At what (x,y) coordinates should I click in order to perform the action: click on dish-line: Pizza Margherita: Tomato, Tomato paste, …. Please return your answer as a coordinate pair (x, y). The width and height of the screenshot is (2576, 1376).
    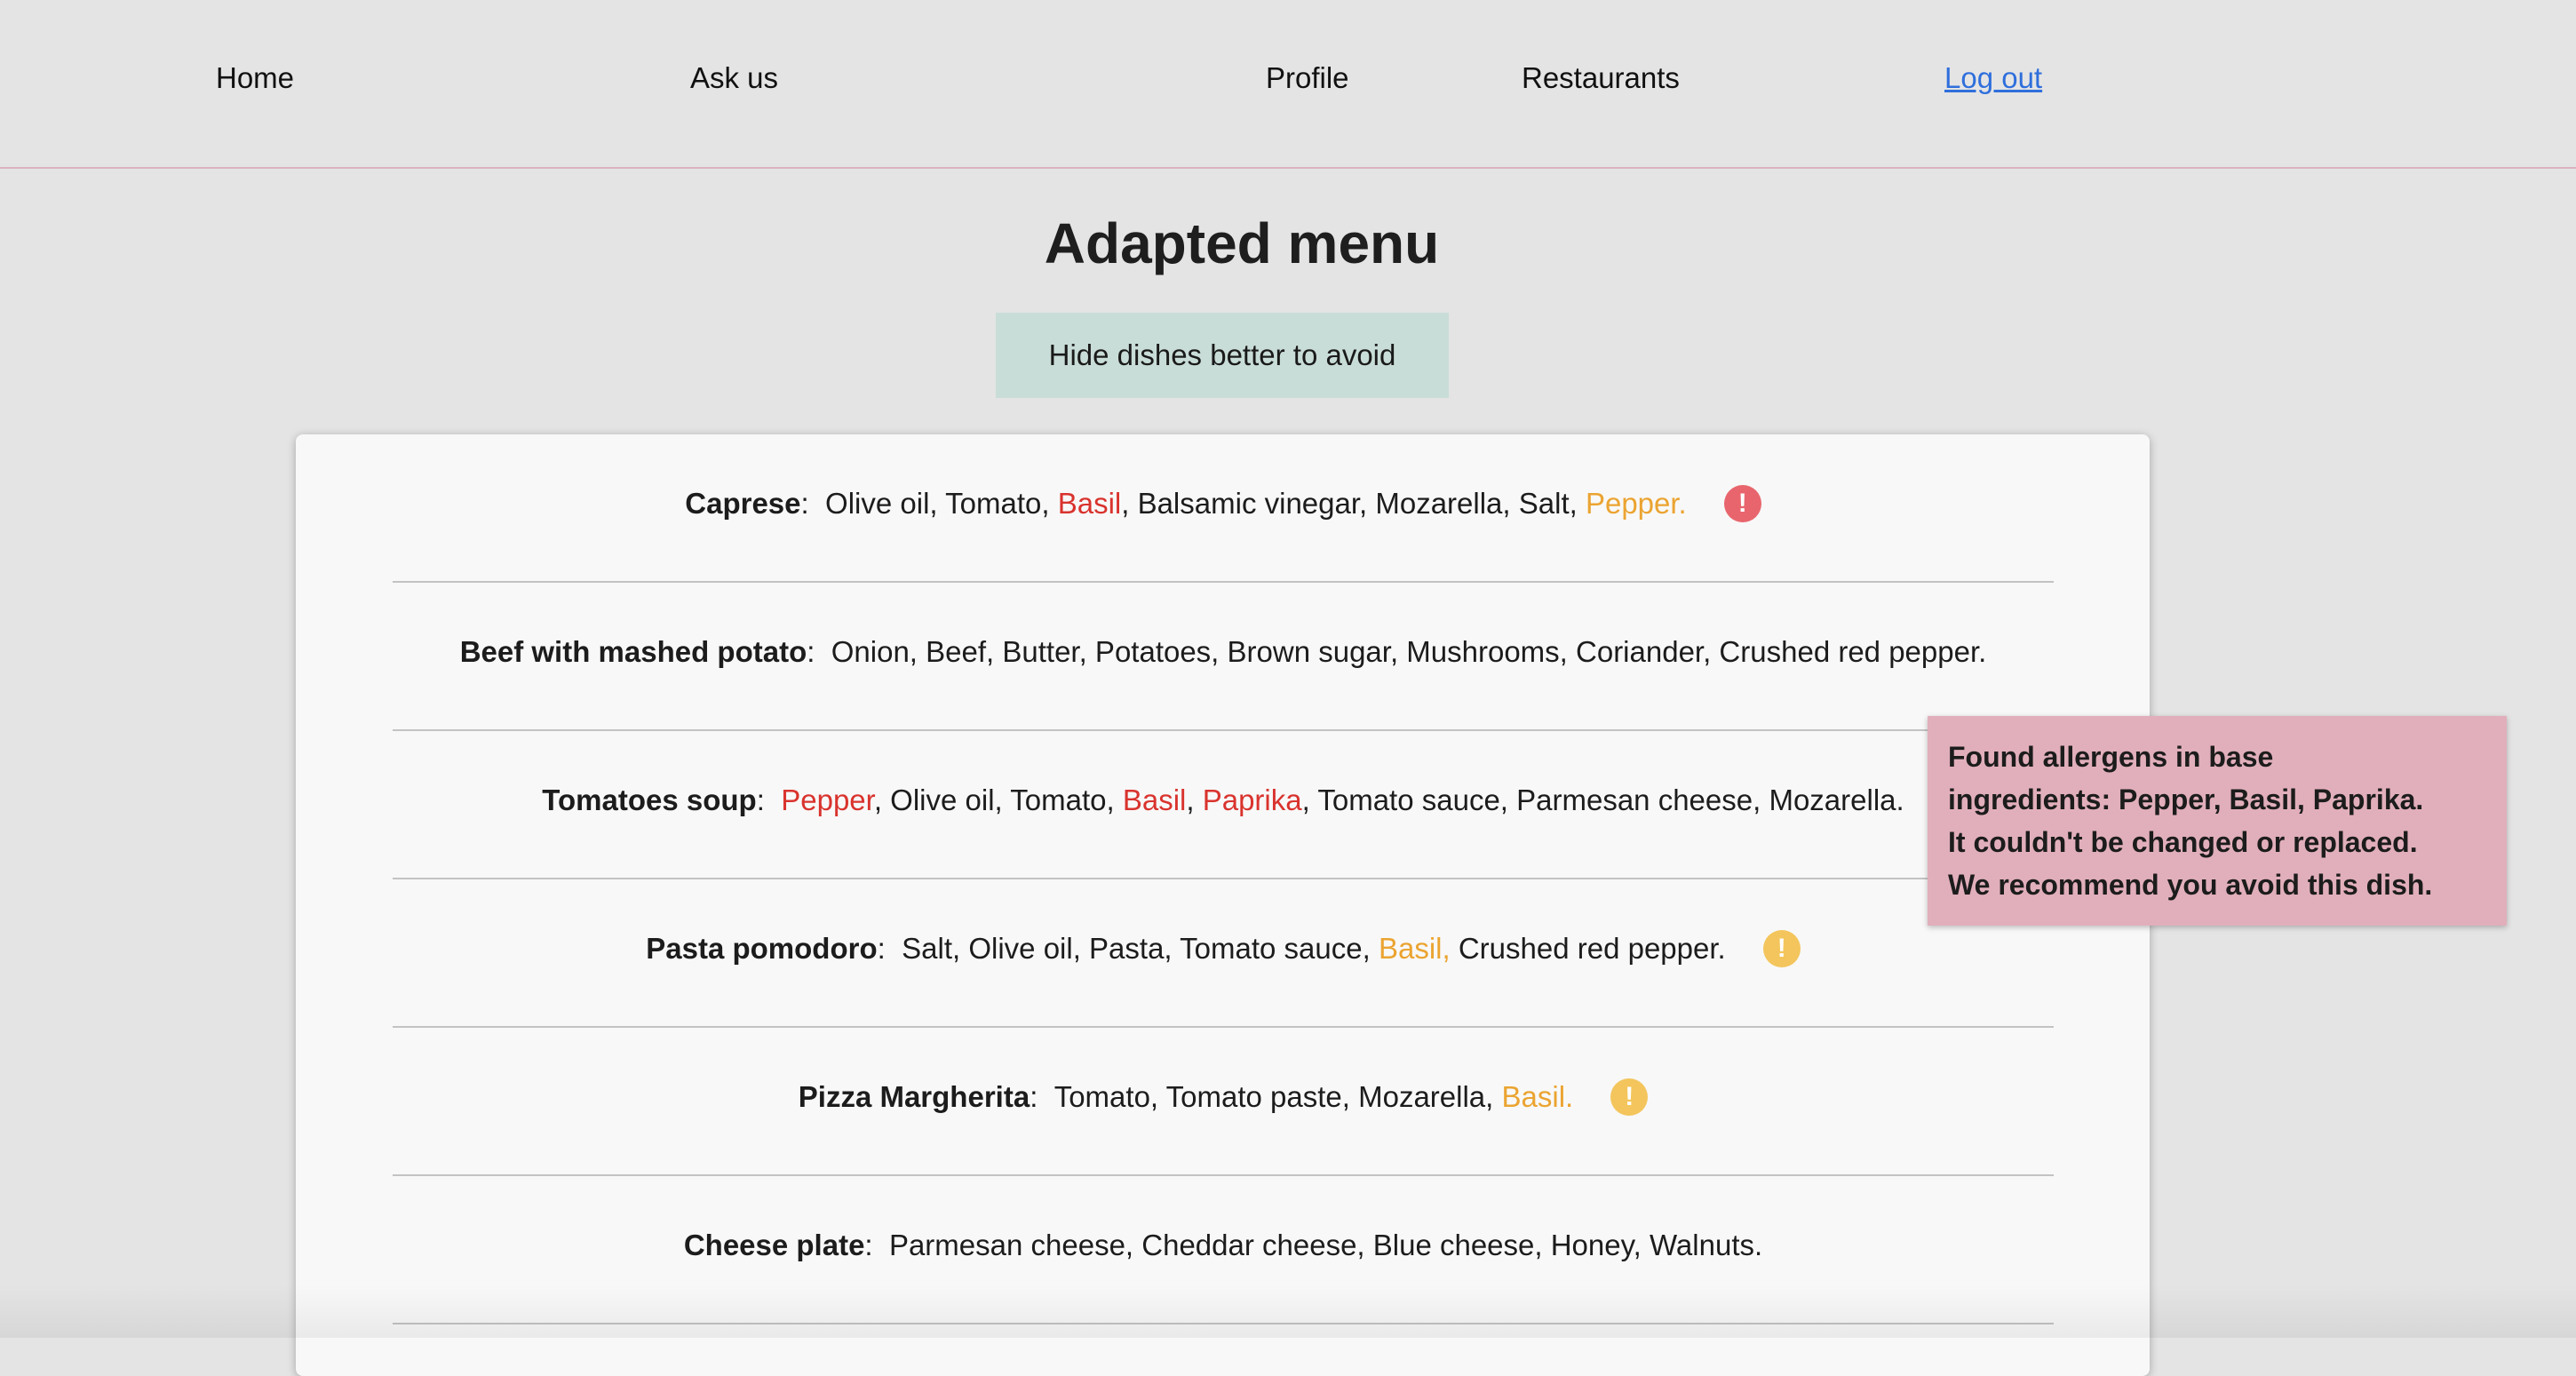
    Looking at the image, I should click on (1223, 1098).